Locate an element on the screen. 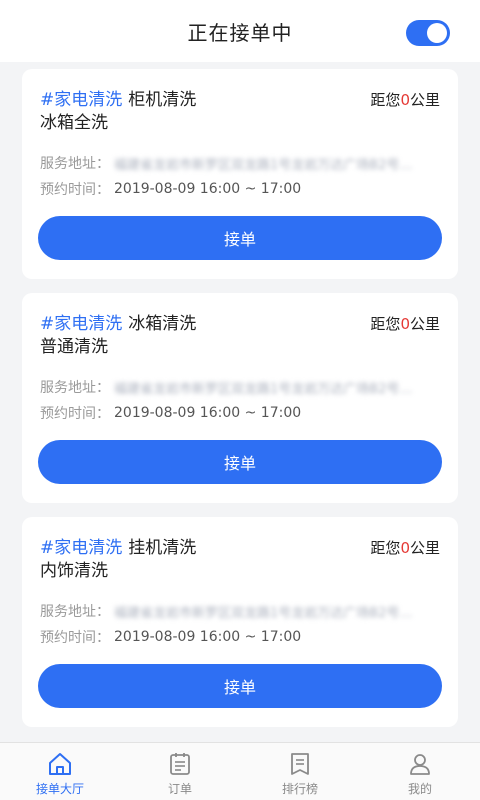  tab-profile: 我的 is located at coordinates (420, 771).